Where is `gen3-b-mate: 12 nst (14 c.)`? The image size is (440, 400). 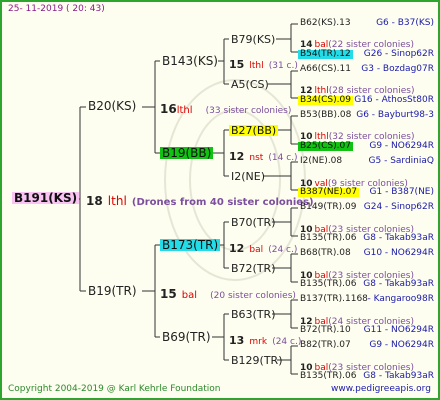 gen3-b-mate: 12 nst (14 c.) is located at coordinates (263, 155).